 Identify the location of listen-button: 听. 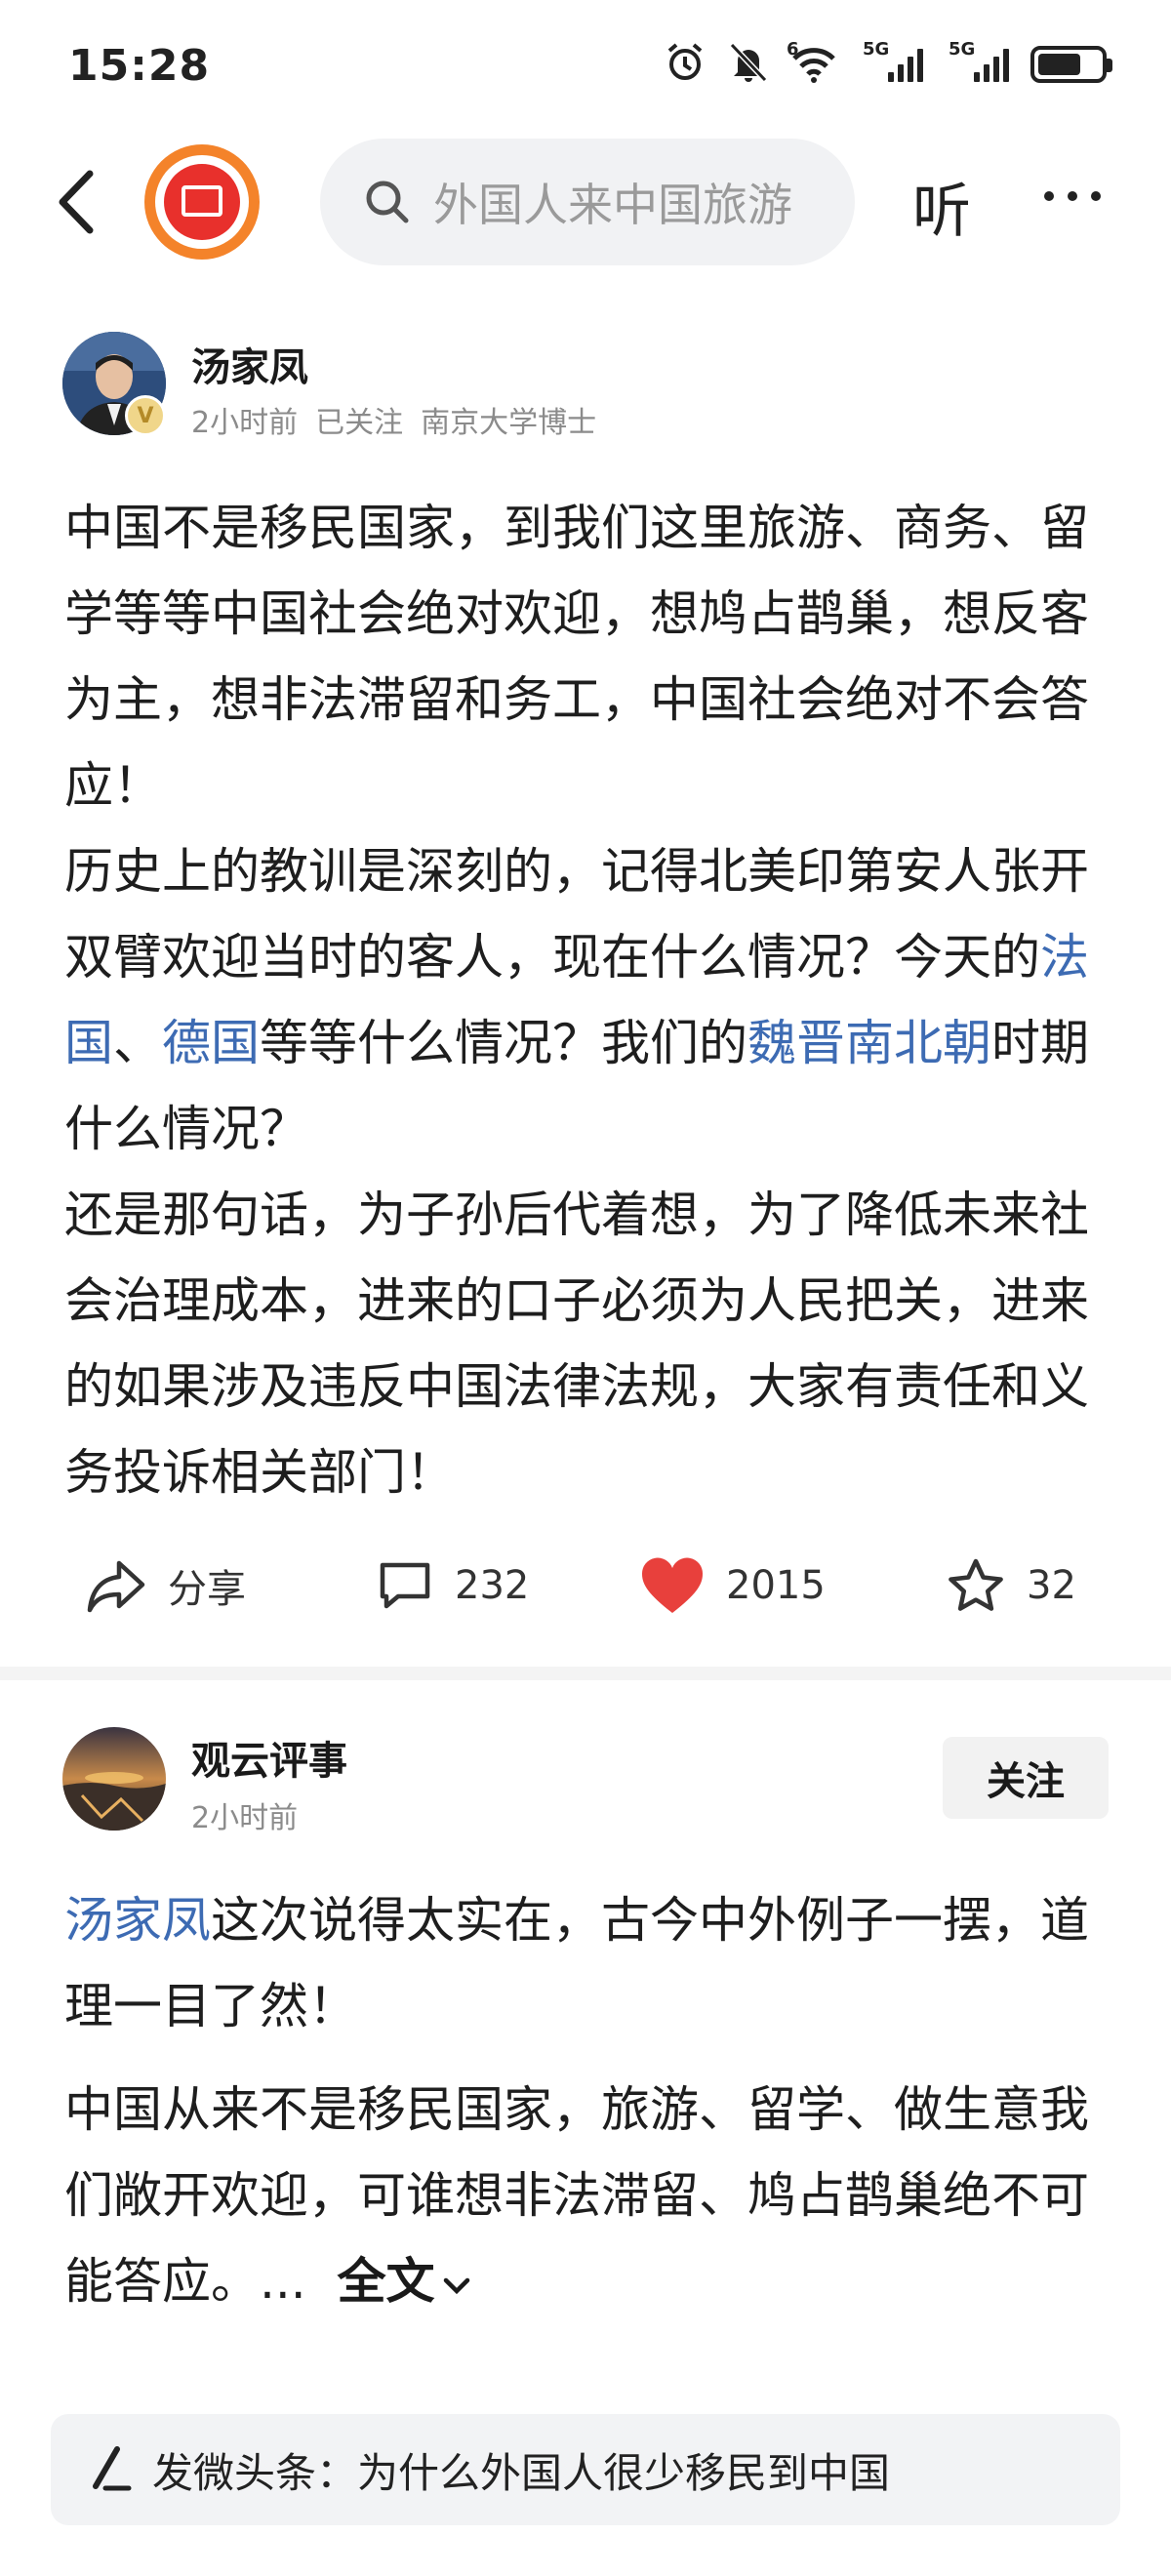
(941, 206).